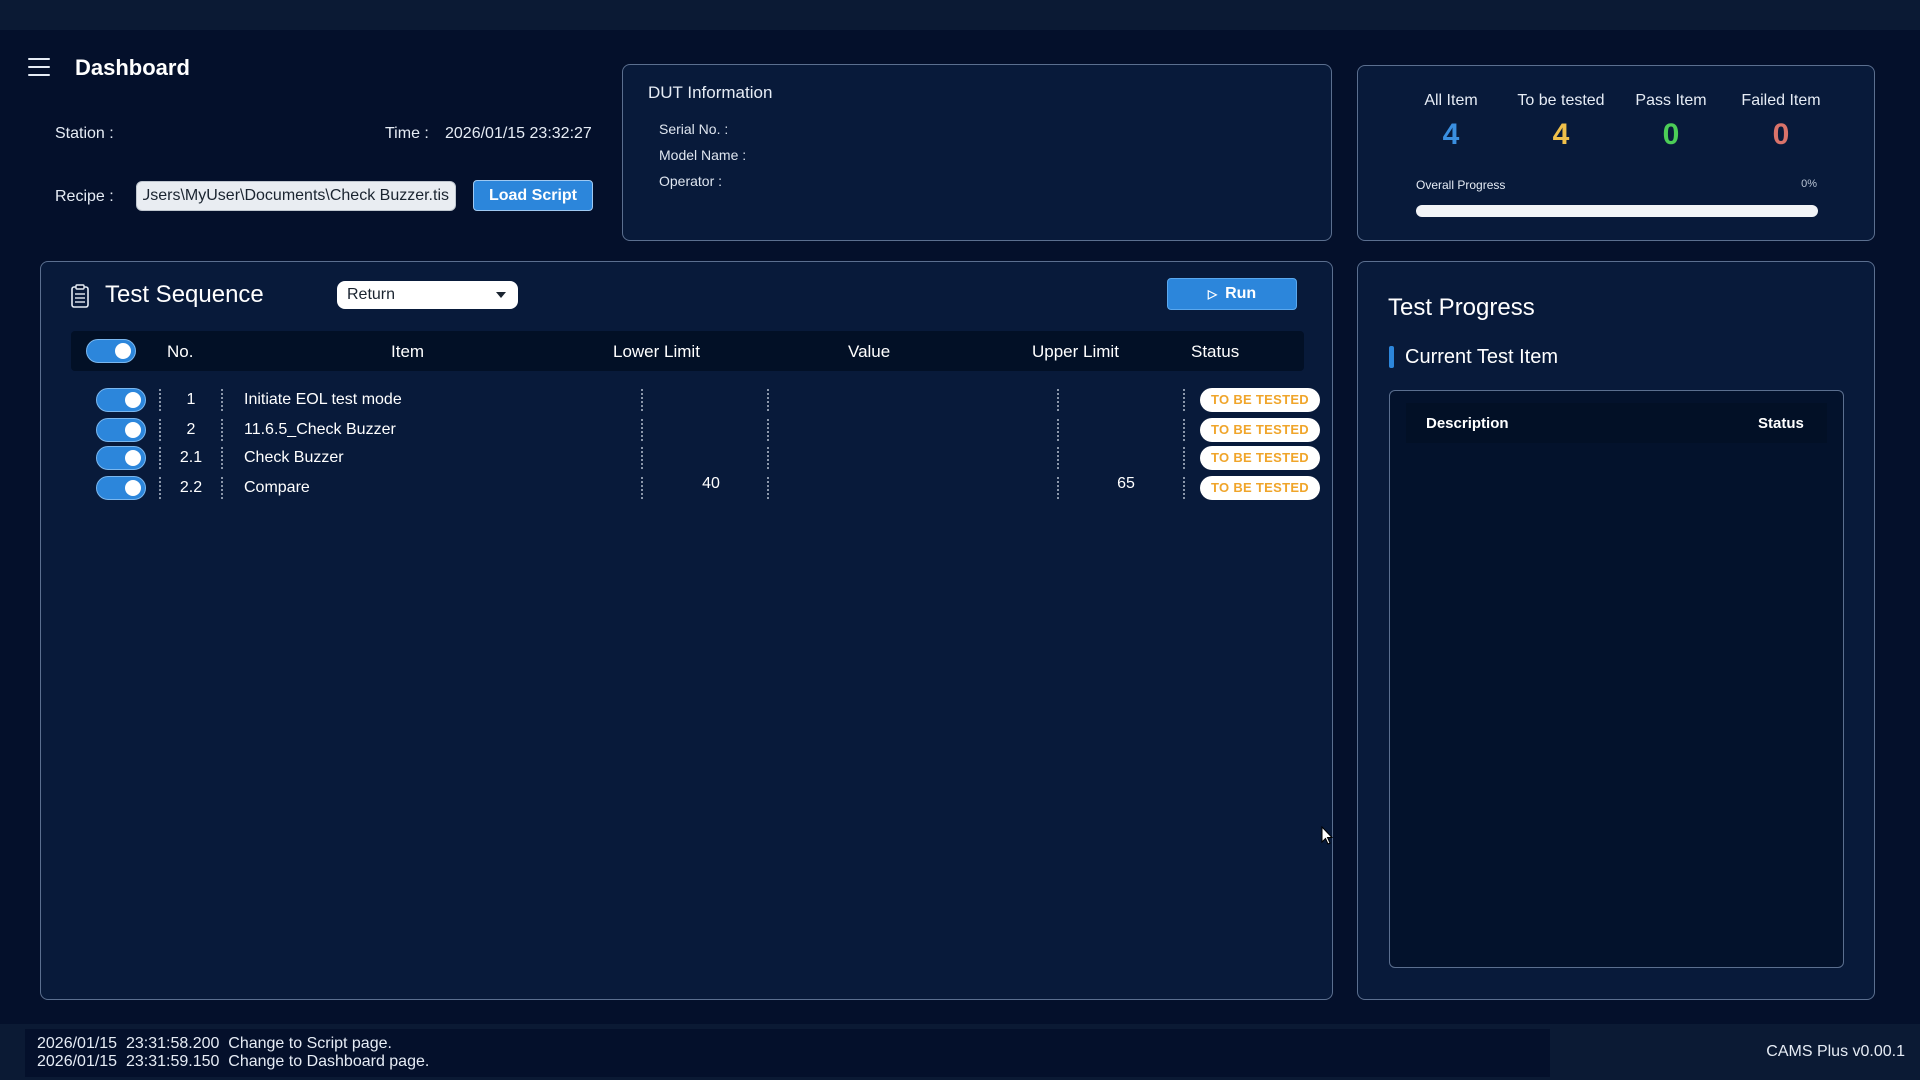 The width and height of the screenshot is (1920, 1080). I want to click on table-row: 1 Initiate EOL test mode TO BE TESTED, so click(695, 400).